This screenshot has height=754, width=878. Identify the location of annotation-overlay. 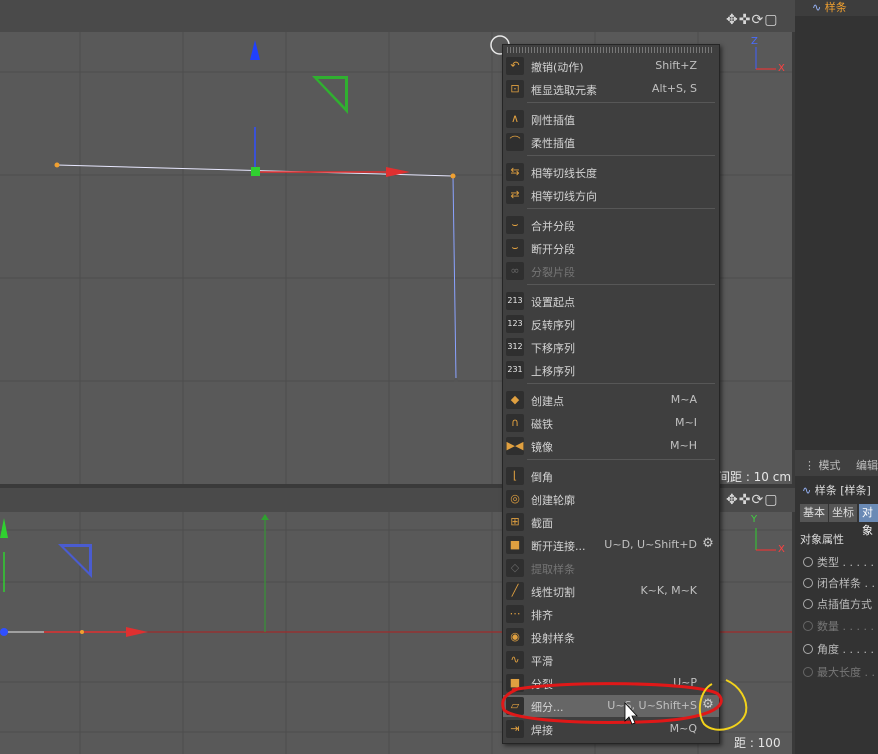
(624, 705).